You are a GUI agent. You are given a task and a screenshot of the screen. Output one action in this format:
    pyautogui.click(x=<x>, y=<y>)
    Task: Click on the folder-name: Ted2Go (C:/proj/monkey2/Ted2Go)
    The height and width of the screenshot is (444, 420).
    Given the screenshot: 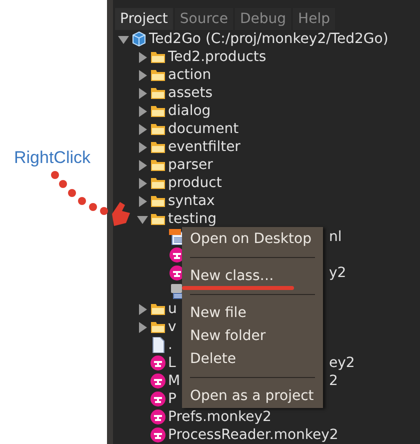 What is the action you would take?
    pyautogui.click(x=268, y=39)
    